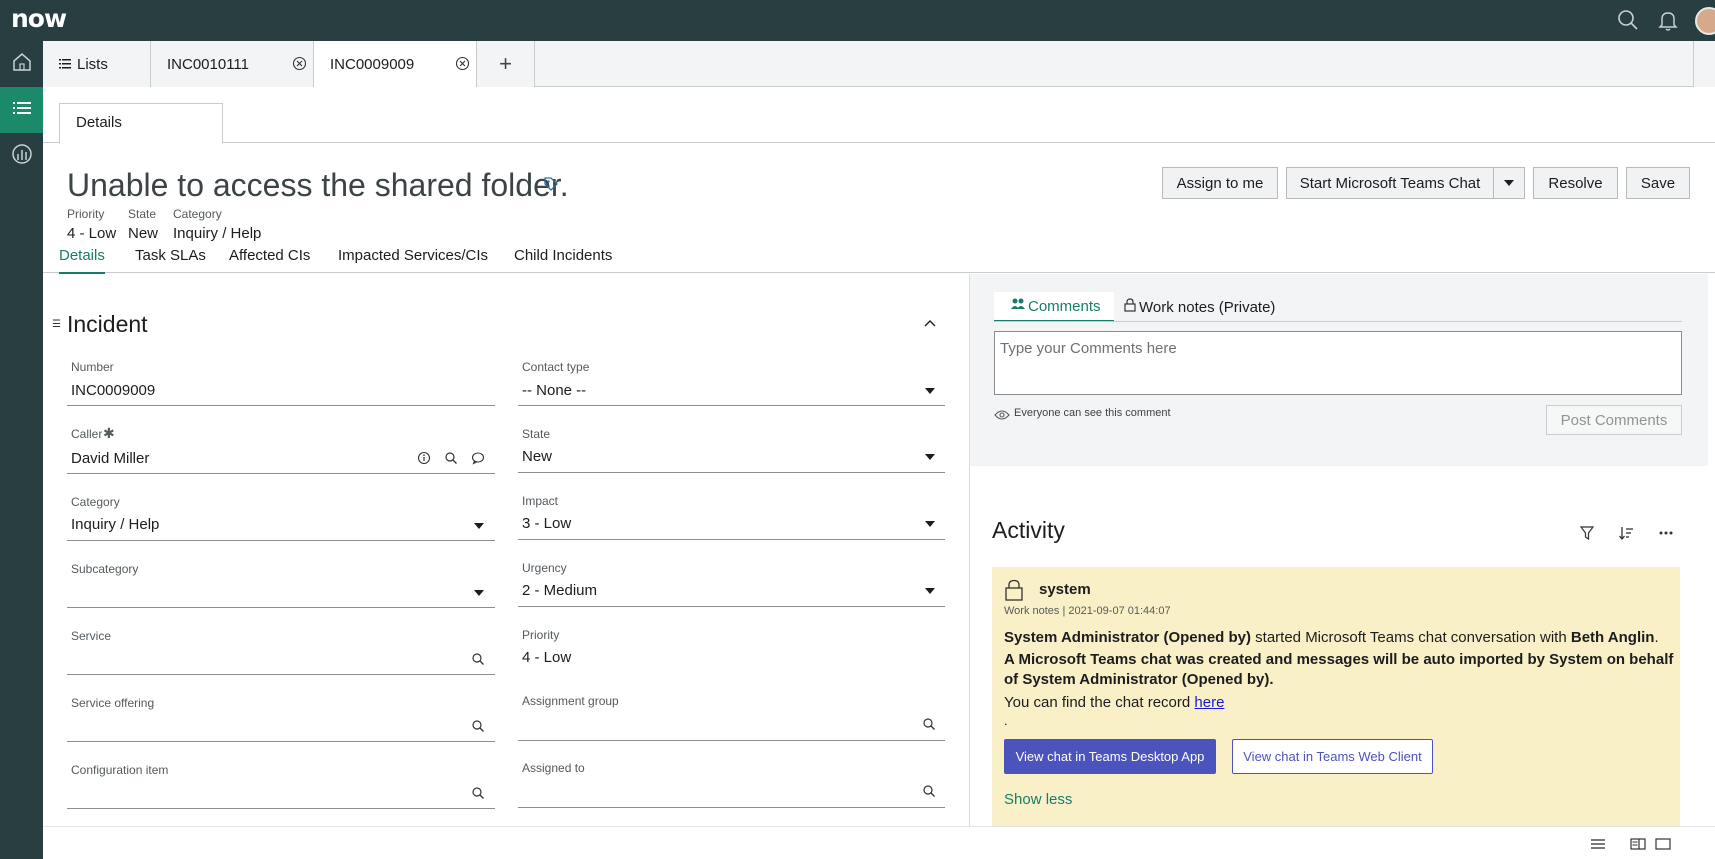 The image size is (1715, 859). Describe the element at coordinates (506, 64) in the screenshot. I see `add-tab-button: +` at that location.